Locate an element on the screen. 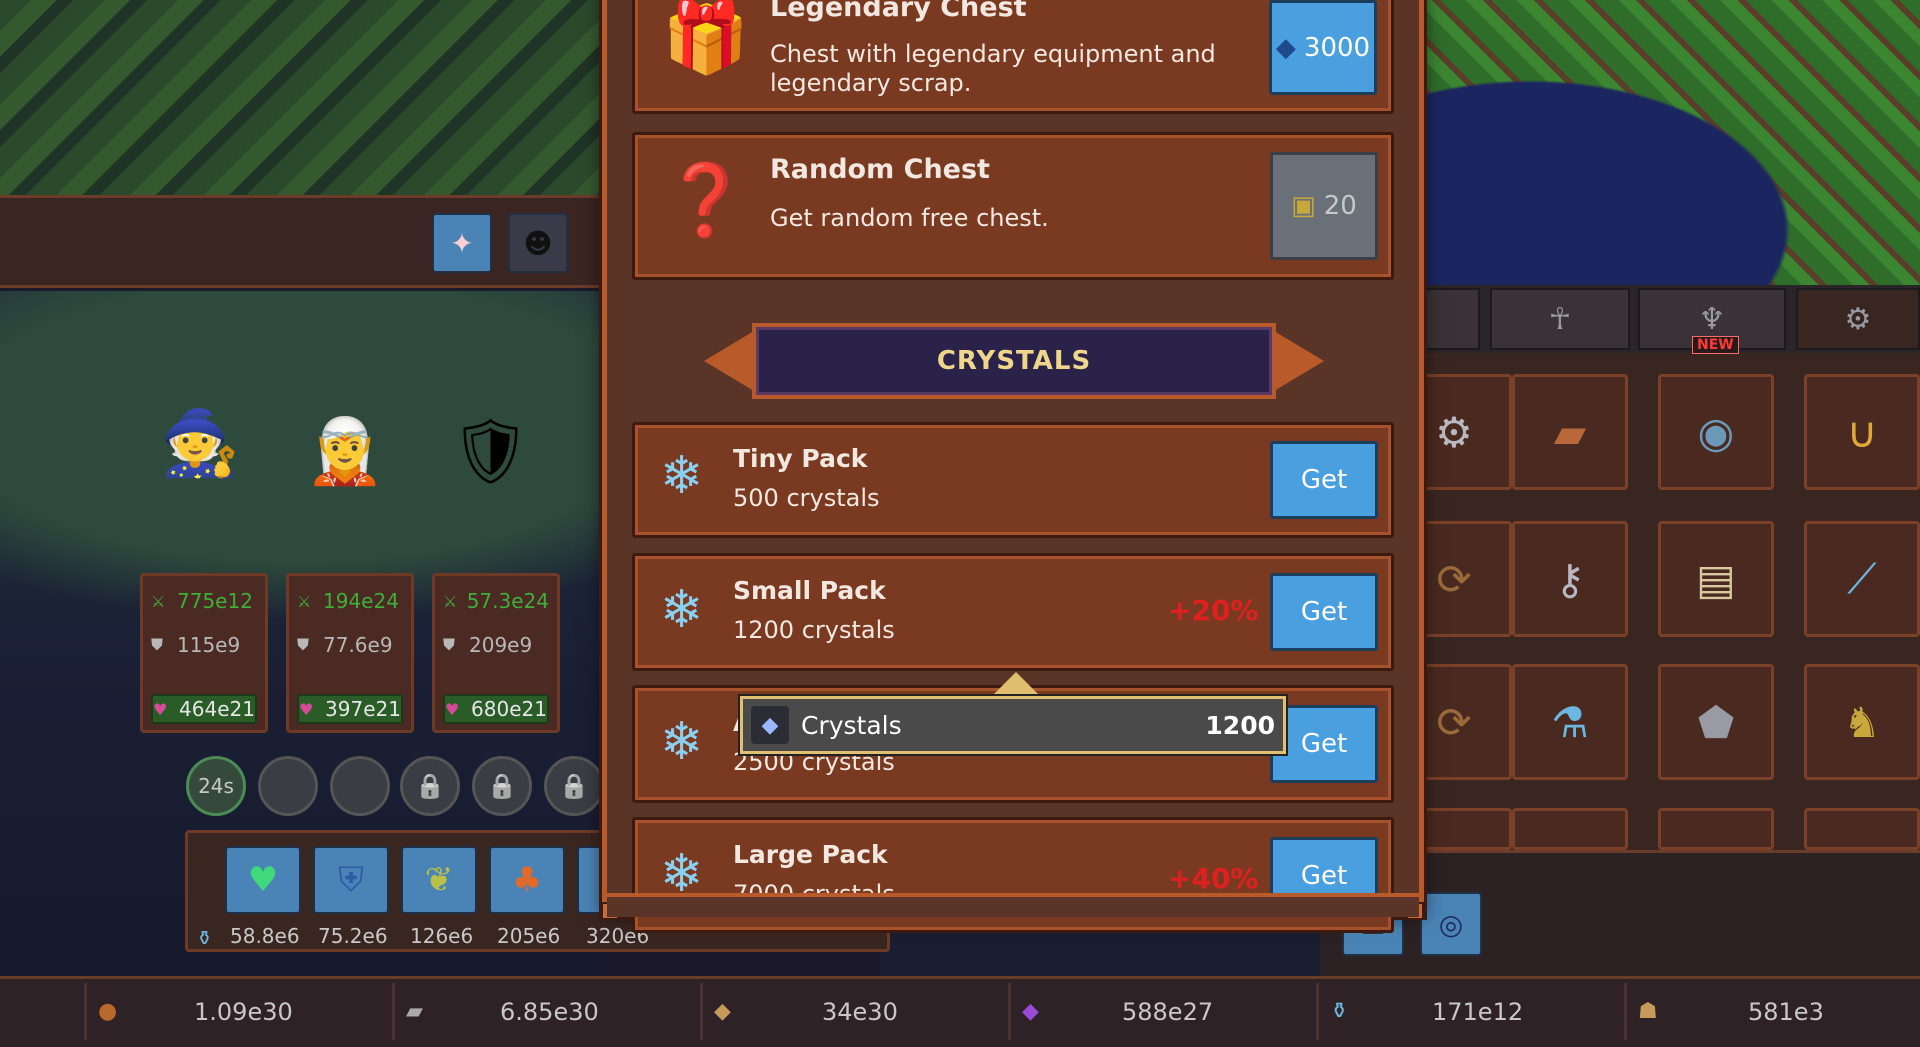 Image resolution: width=1920 pixels, height=1047 pixels. hero-card-1: ⚔ 775e12 ⛊ 115e9 ♥ 464e21 is located at coordinates (204, 653).